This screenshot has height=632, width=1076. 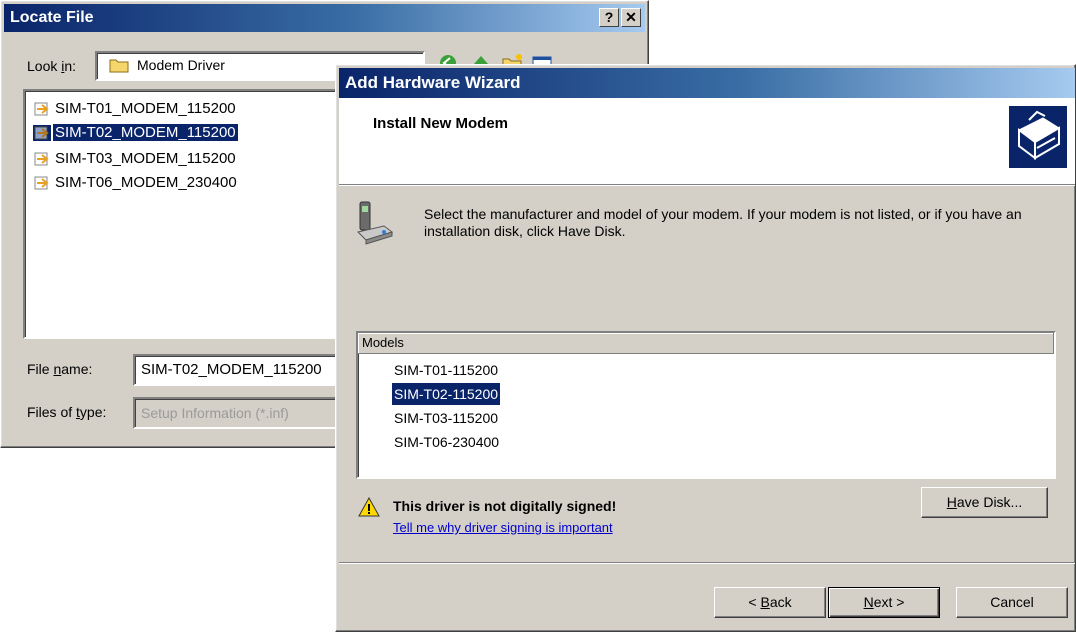 What do you see at coordinates (324, 18) in the screenshot?
I see `locate-file-titlebar: Locate File ? ✕` at bounding box center [324, 18].